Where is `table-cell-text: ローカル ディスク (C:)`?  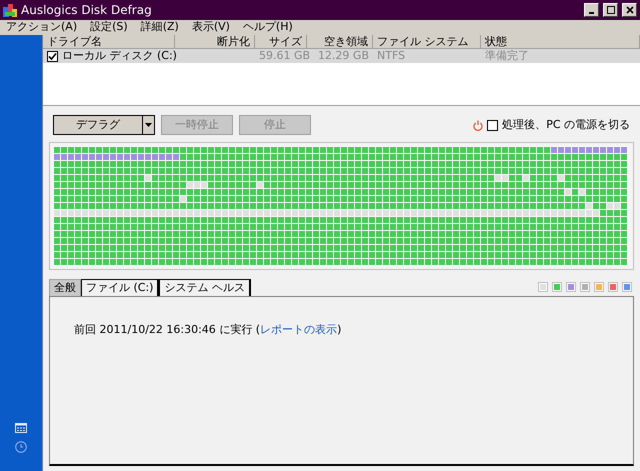
table-cell-text: ローカル ディスク (C:) is located at coordinates (119, 56).